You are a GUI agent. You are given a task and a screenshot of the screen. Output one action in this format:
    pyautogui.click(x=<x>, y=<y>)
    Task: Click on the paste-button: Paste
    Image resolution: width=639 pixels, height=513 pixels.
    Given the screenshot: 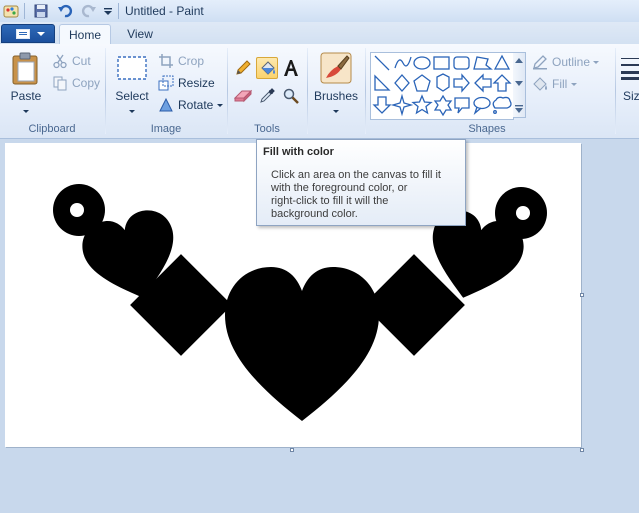 What is the action you would take?
    pyautogui.click(x=26, y=83)
    